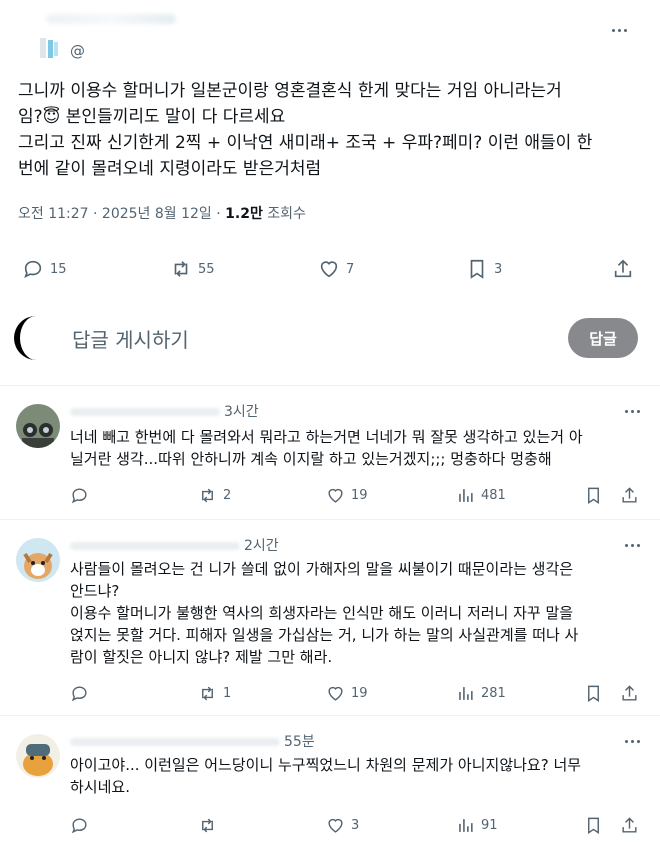  I want to click on reply-2-reply-button, so click(79, 693).